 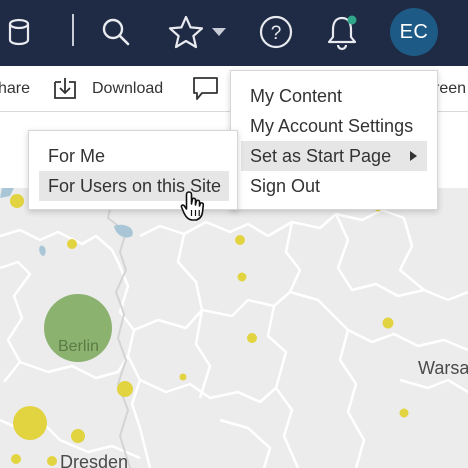 What do you see at coordinates (194, 208) in the screenshot?
I see `hand-pointer-cursor-icon` at bounding box center [194, 208].